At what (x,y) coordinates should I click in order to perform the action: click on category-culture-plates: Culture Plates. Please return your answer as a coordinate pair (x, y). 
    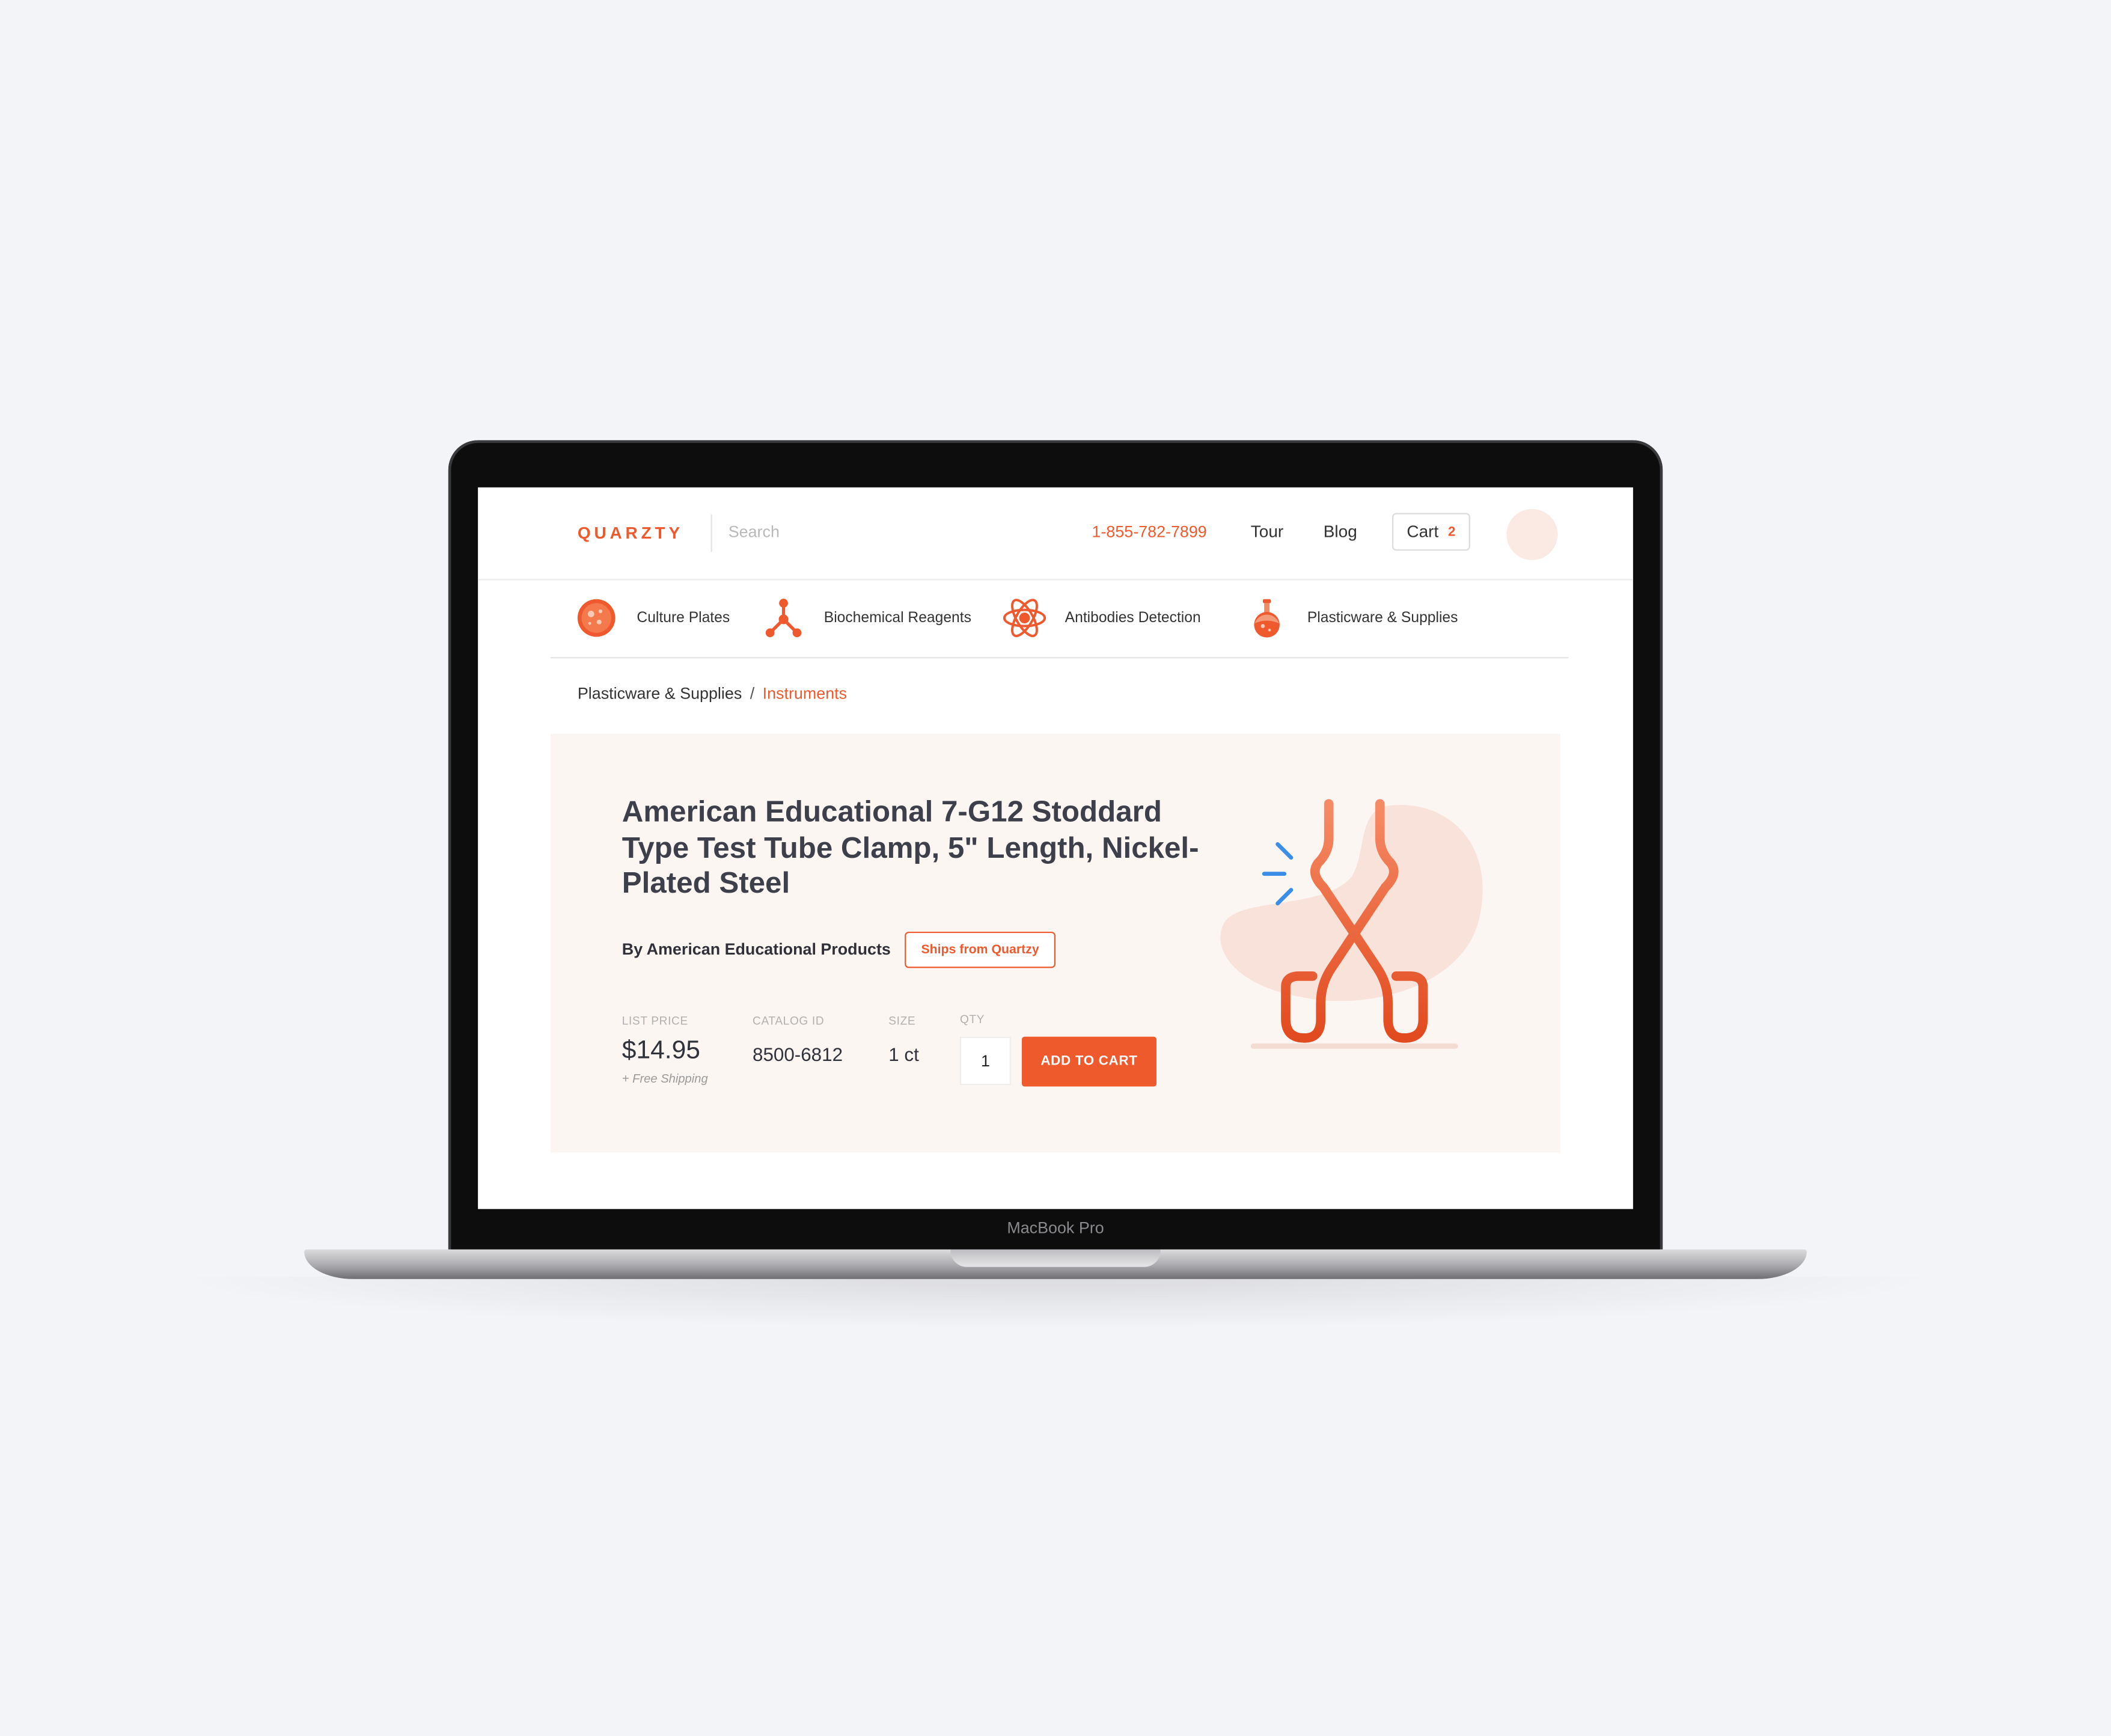
    Looking at the image, I should click on (652, 618).